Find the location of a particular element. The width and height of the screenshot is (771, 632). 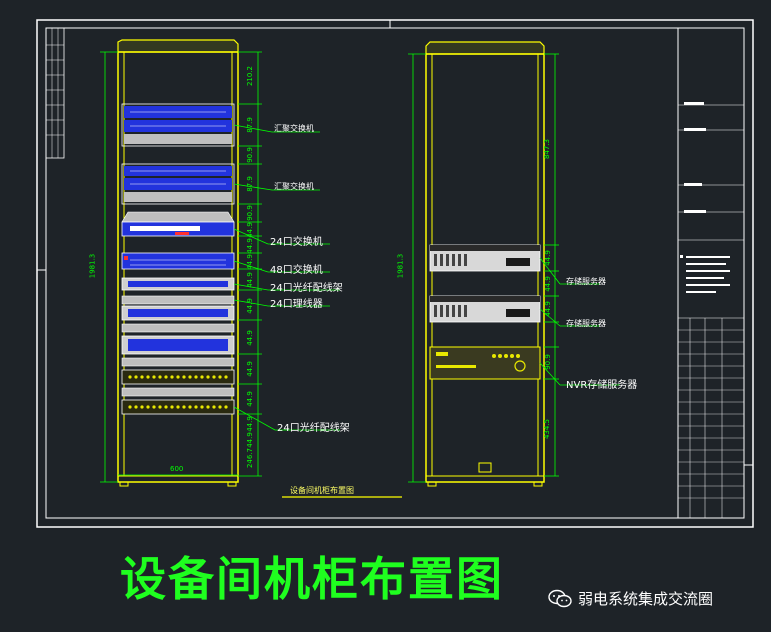

dim-l-9: 44.9 is located at coordinates (249, 306).